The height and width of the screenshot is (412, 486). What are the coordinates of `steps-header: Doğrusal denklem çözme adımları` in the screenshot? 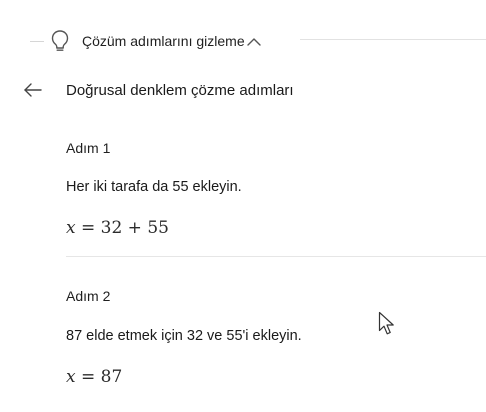 It's located at (243, 92).